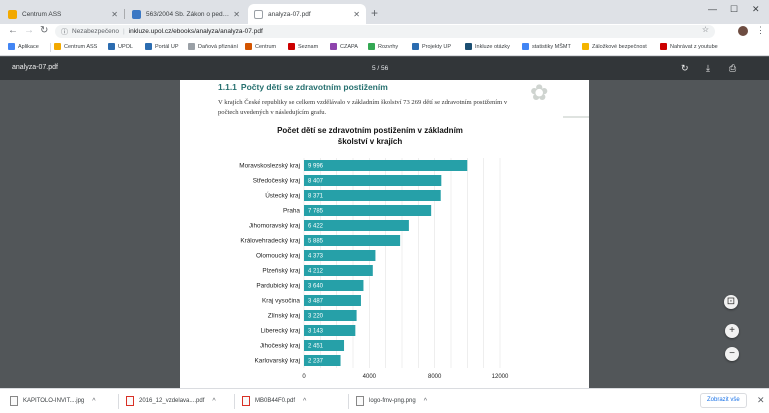 Image resolution: width=769 pixels, height=413 pixels. I want to click on tab-zakon: 563/2004 Sb. Zákon o pedagogick ✕, so click(186, 14).